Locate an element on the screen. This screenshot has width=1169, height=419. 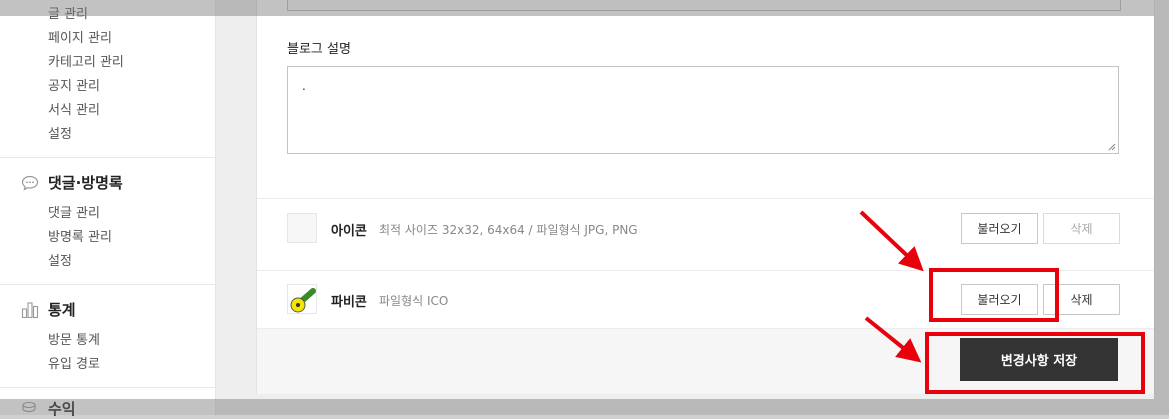
favicon-image-icon is located at coordinates (303, 300).